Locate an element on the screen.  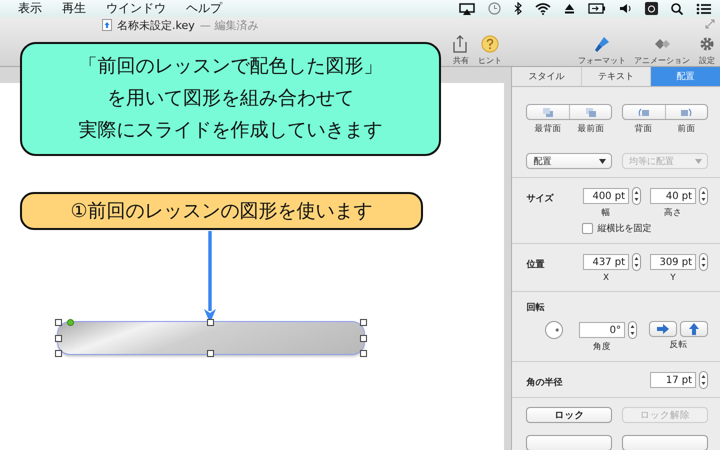
toolbar-button: アニメーション is located at coordinates (662, 50).